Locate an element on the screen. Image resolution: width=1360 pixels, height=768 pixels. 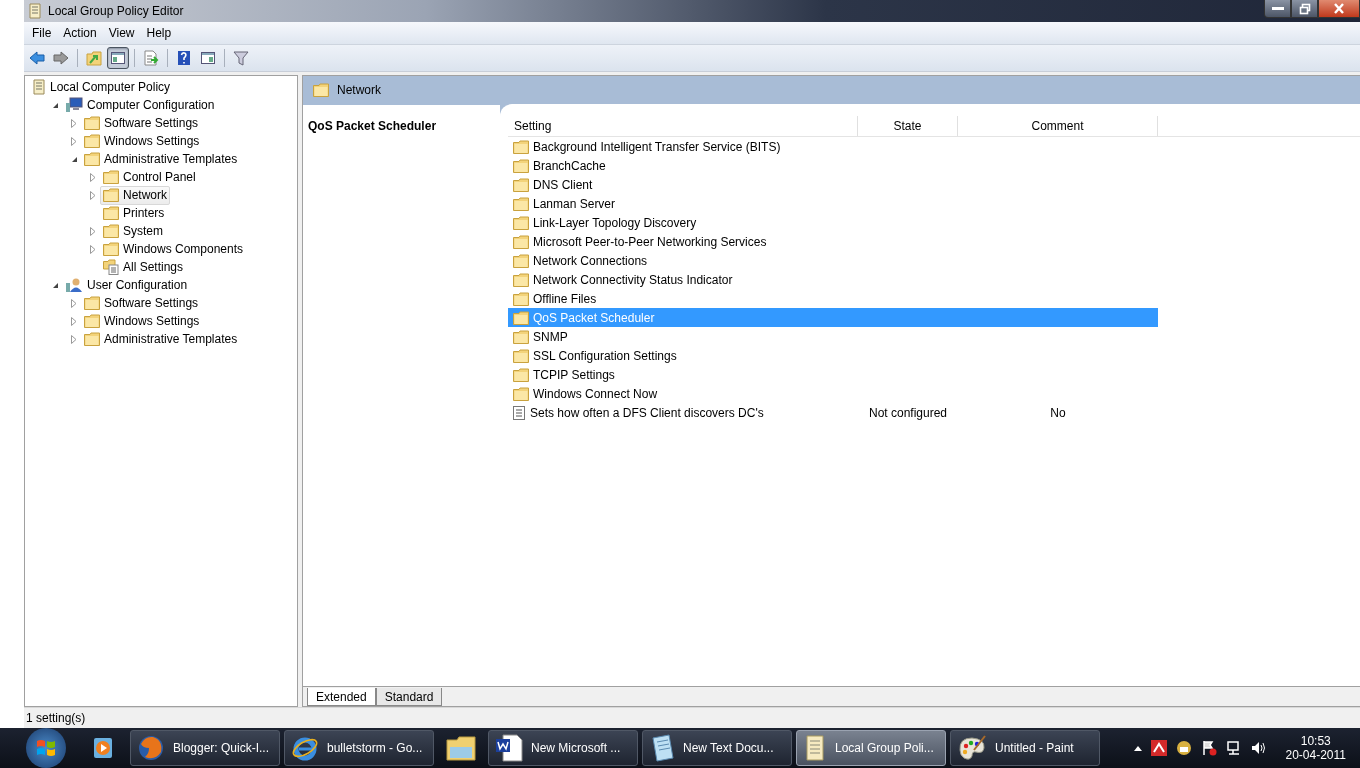
table-row: BranchCache is located at coordinates (934, 165).